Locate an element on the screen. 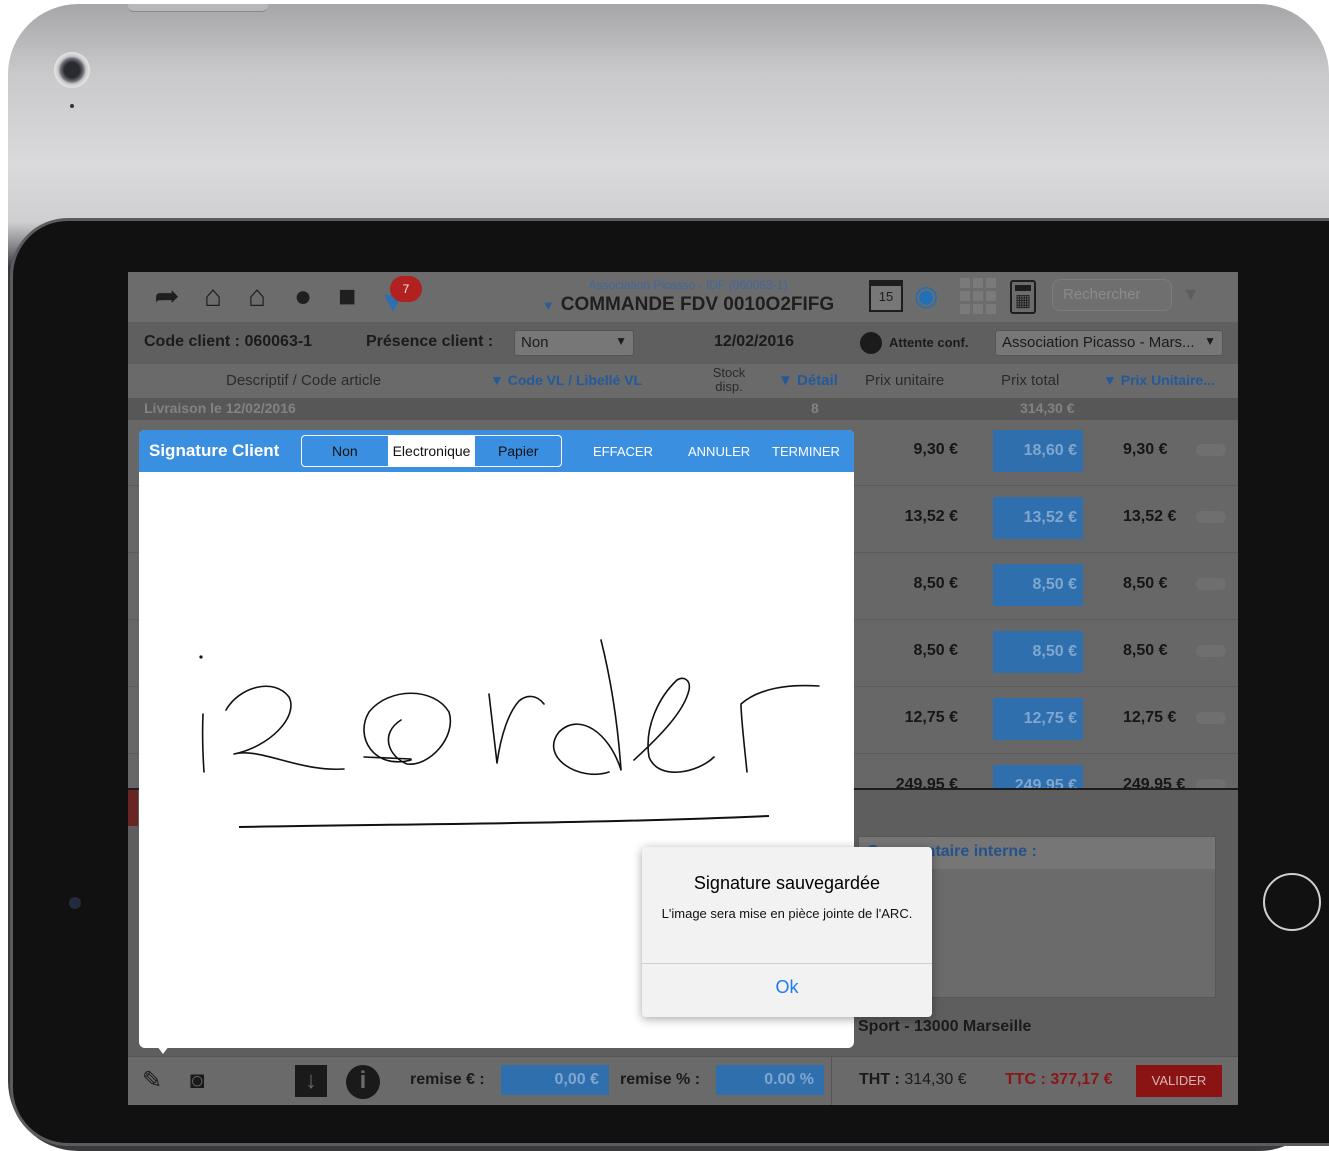 The height and width of the screenshot is (1151, 1329). popover-pointer is located at coordinates (163, 1048).